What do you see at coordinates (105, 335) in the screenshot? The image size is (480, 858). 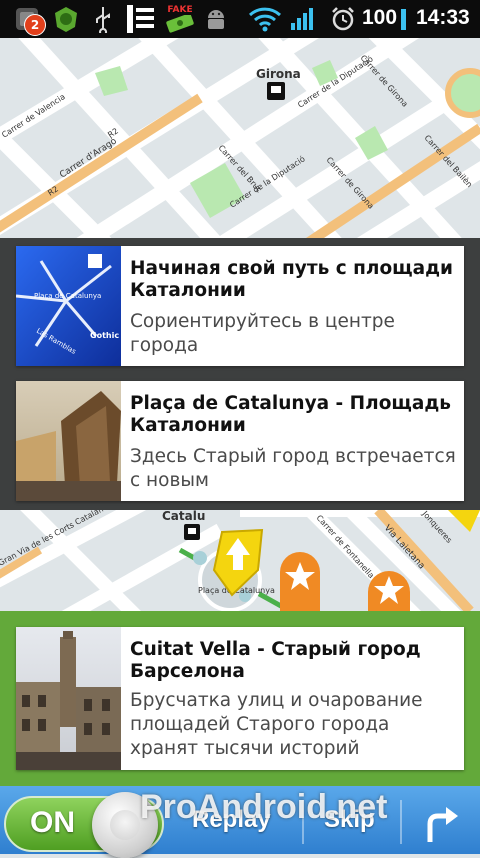 I see `thumb-label-gothic: Gothic quarter` at bounding box center [105, 335].